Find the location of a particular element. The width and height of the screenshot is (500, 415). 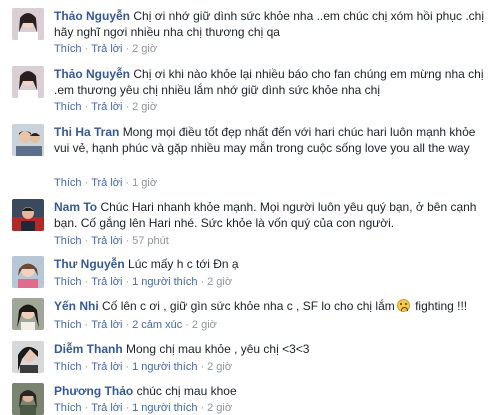

comment-text: Lúc mấy h c tới Đn ạ is located at coordinates (183, 264).